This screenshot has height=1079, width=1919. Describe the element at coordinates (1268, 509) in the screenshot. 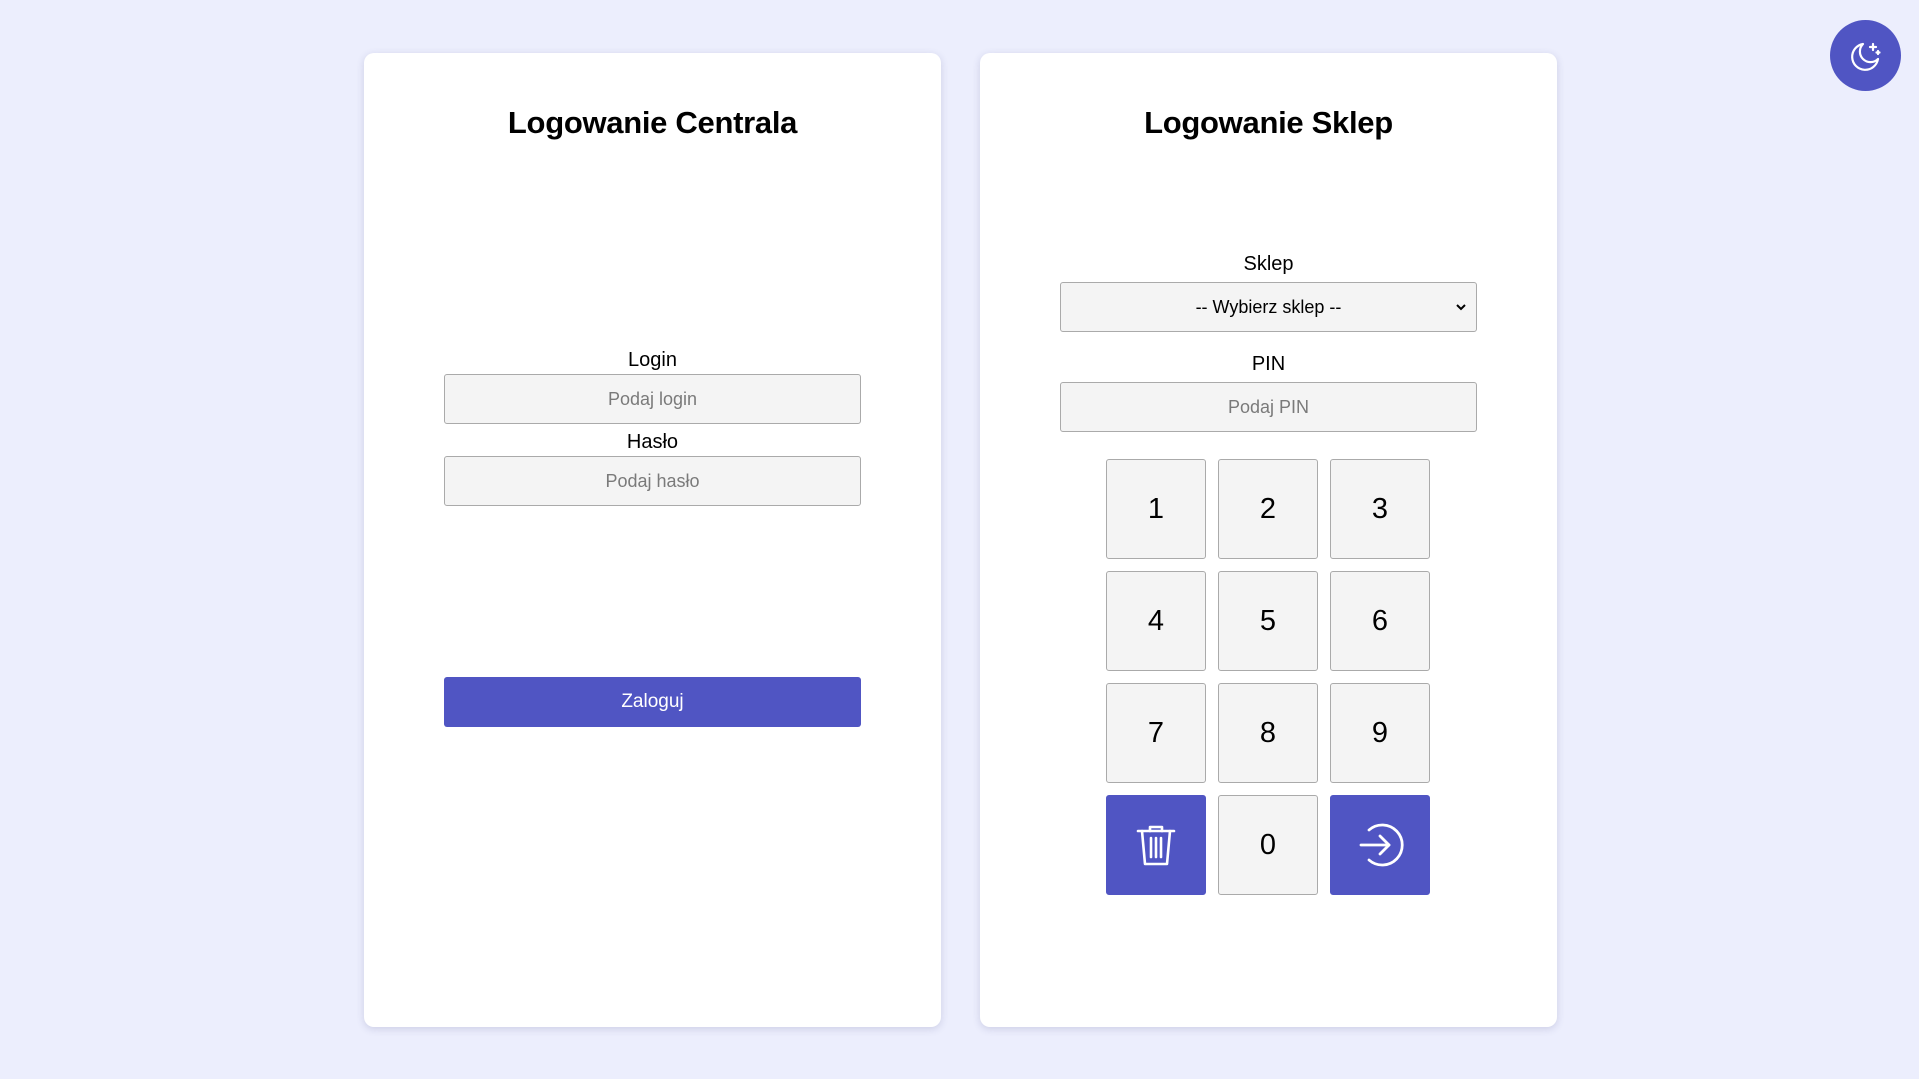

I see `keypad-key-2: 2` at that location.